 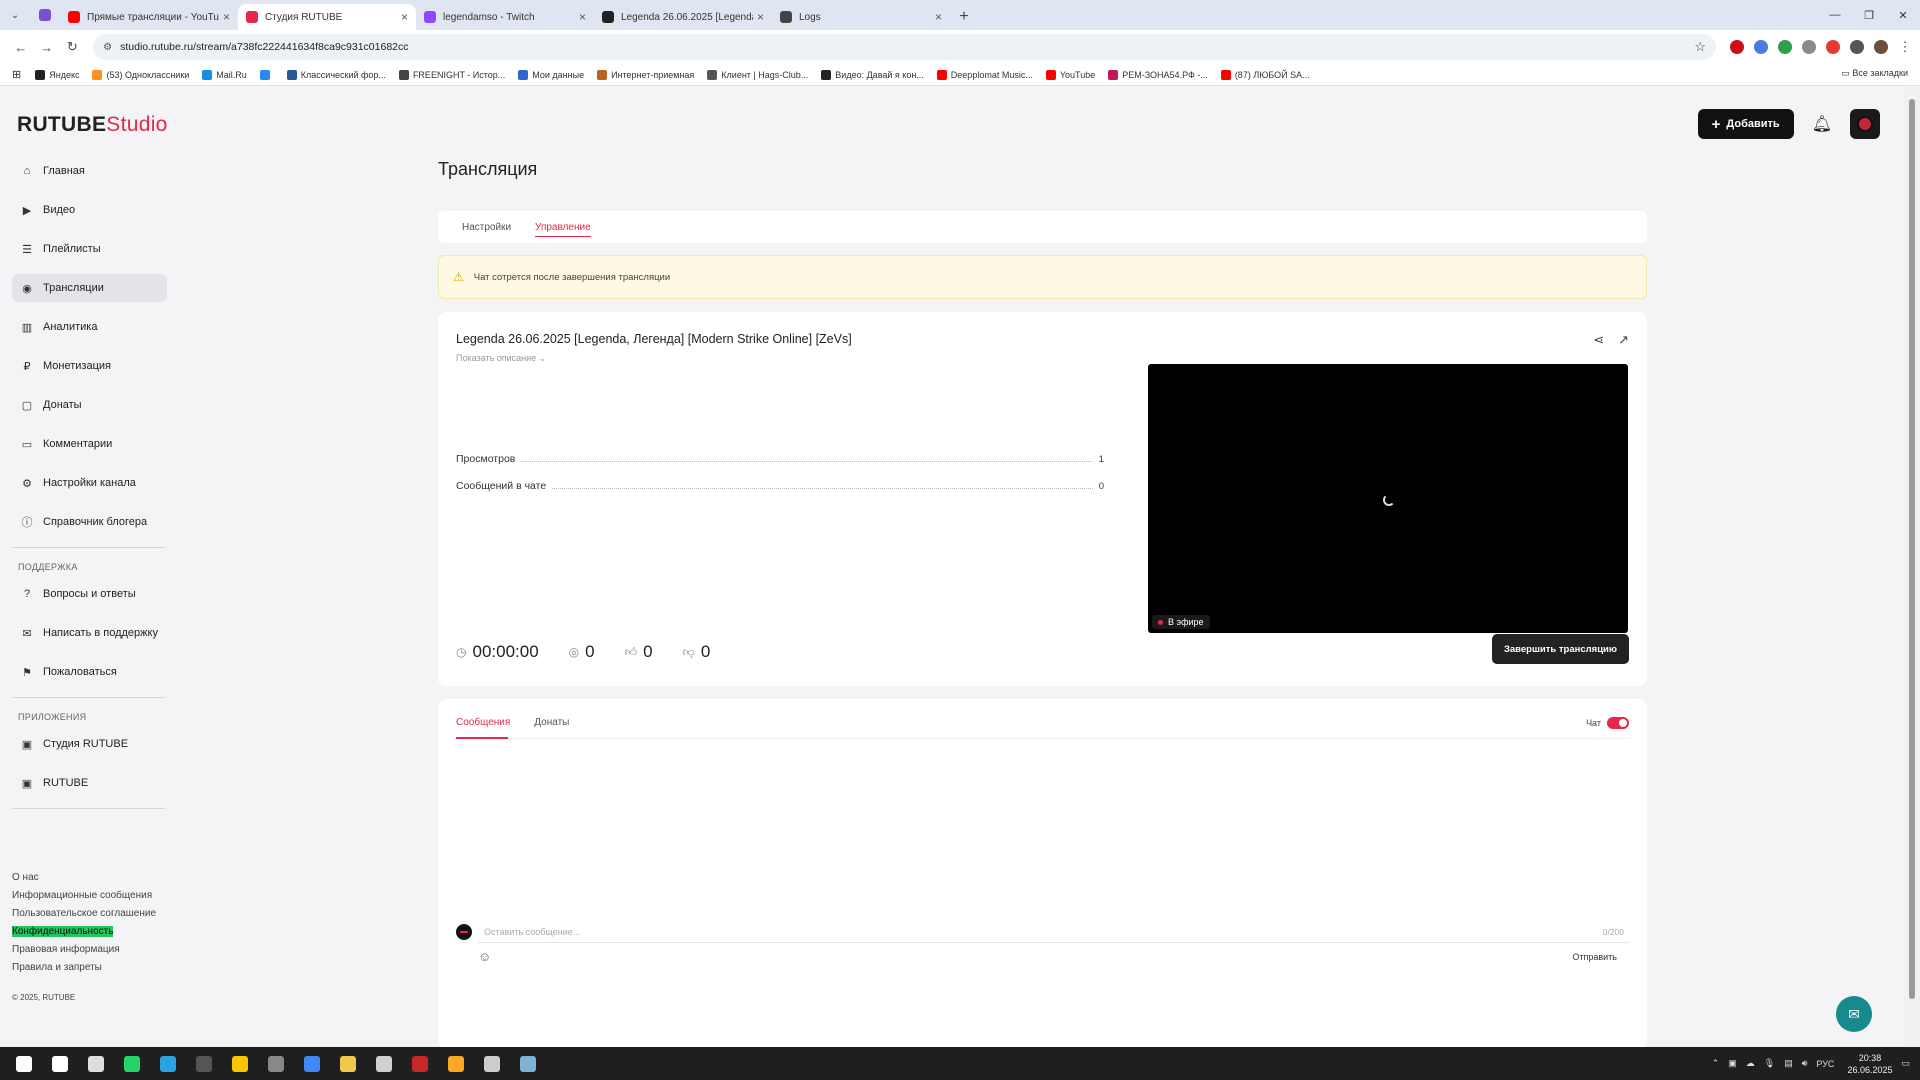 What do you see at coordinates (1835, 15) in the screenshot?
I see `minimize-icon: —` at bounding box center [1835, 15].